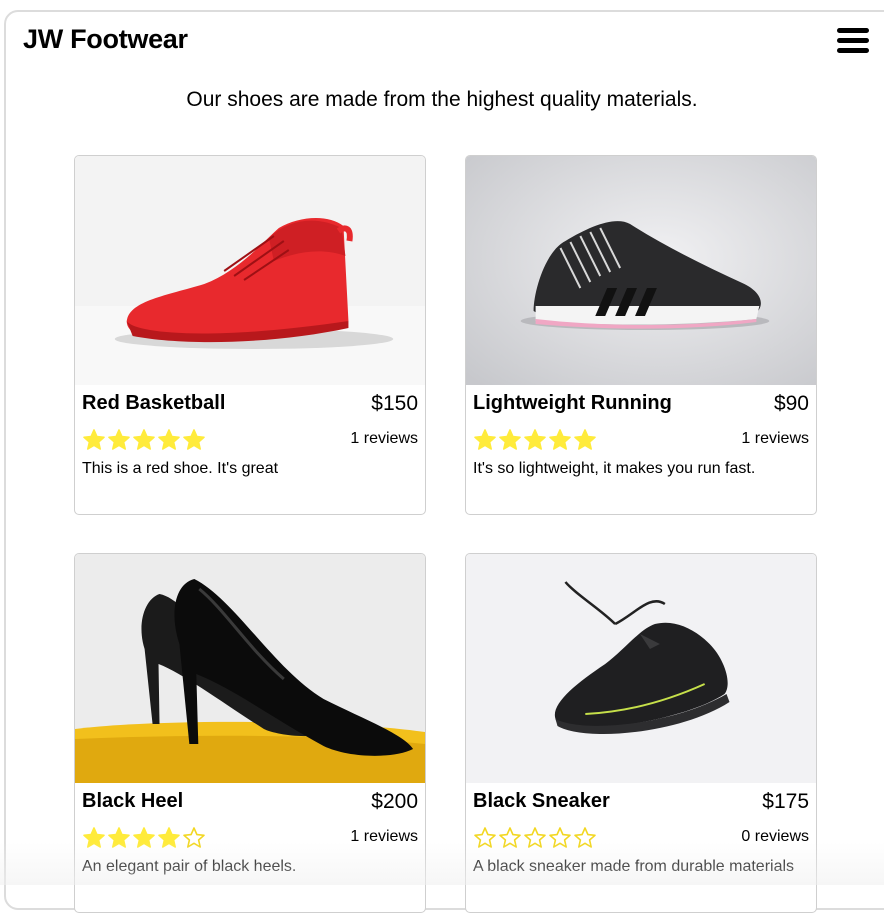 The width and height of the screenshot is (884, 913). Describe the element at coordinates (641, 270) in the screenshot. I see `product-image-lightweight-running` at that location.